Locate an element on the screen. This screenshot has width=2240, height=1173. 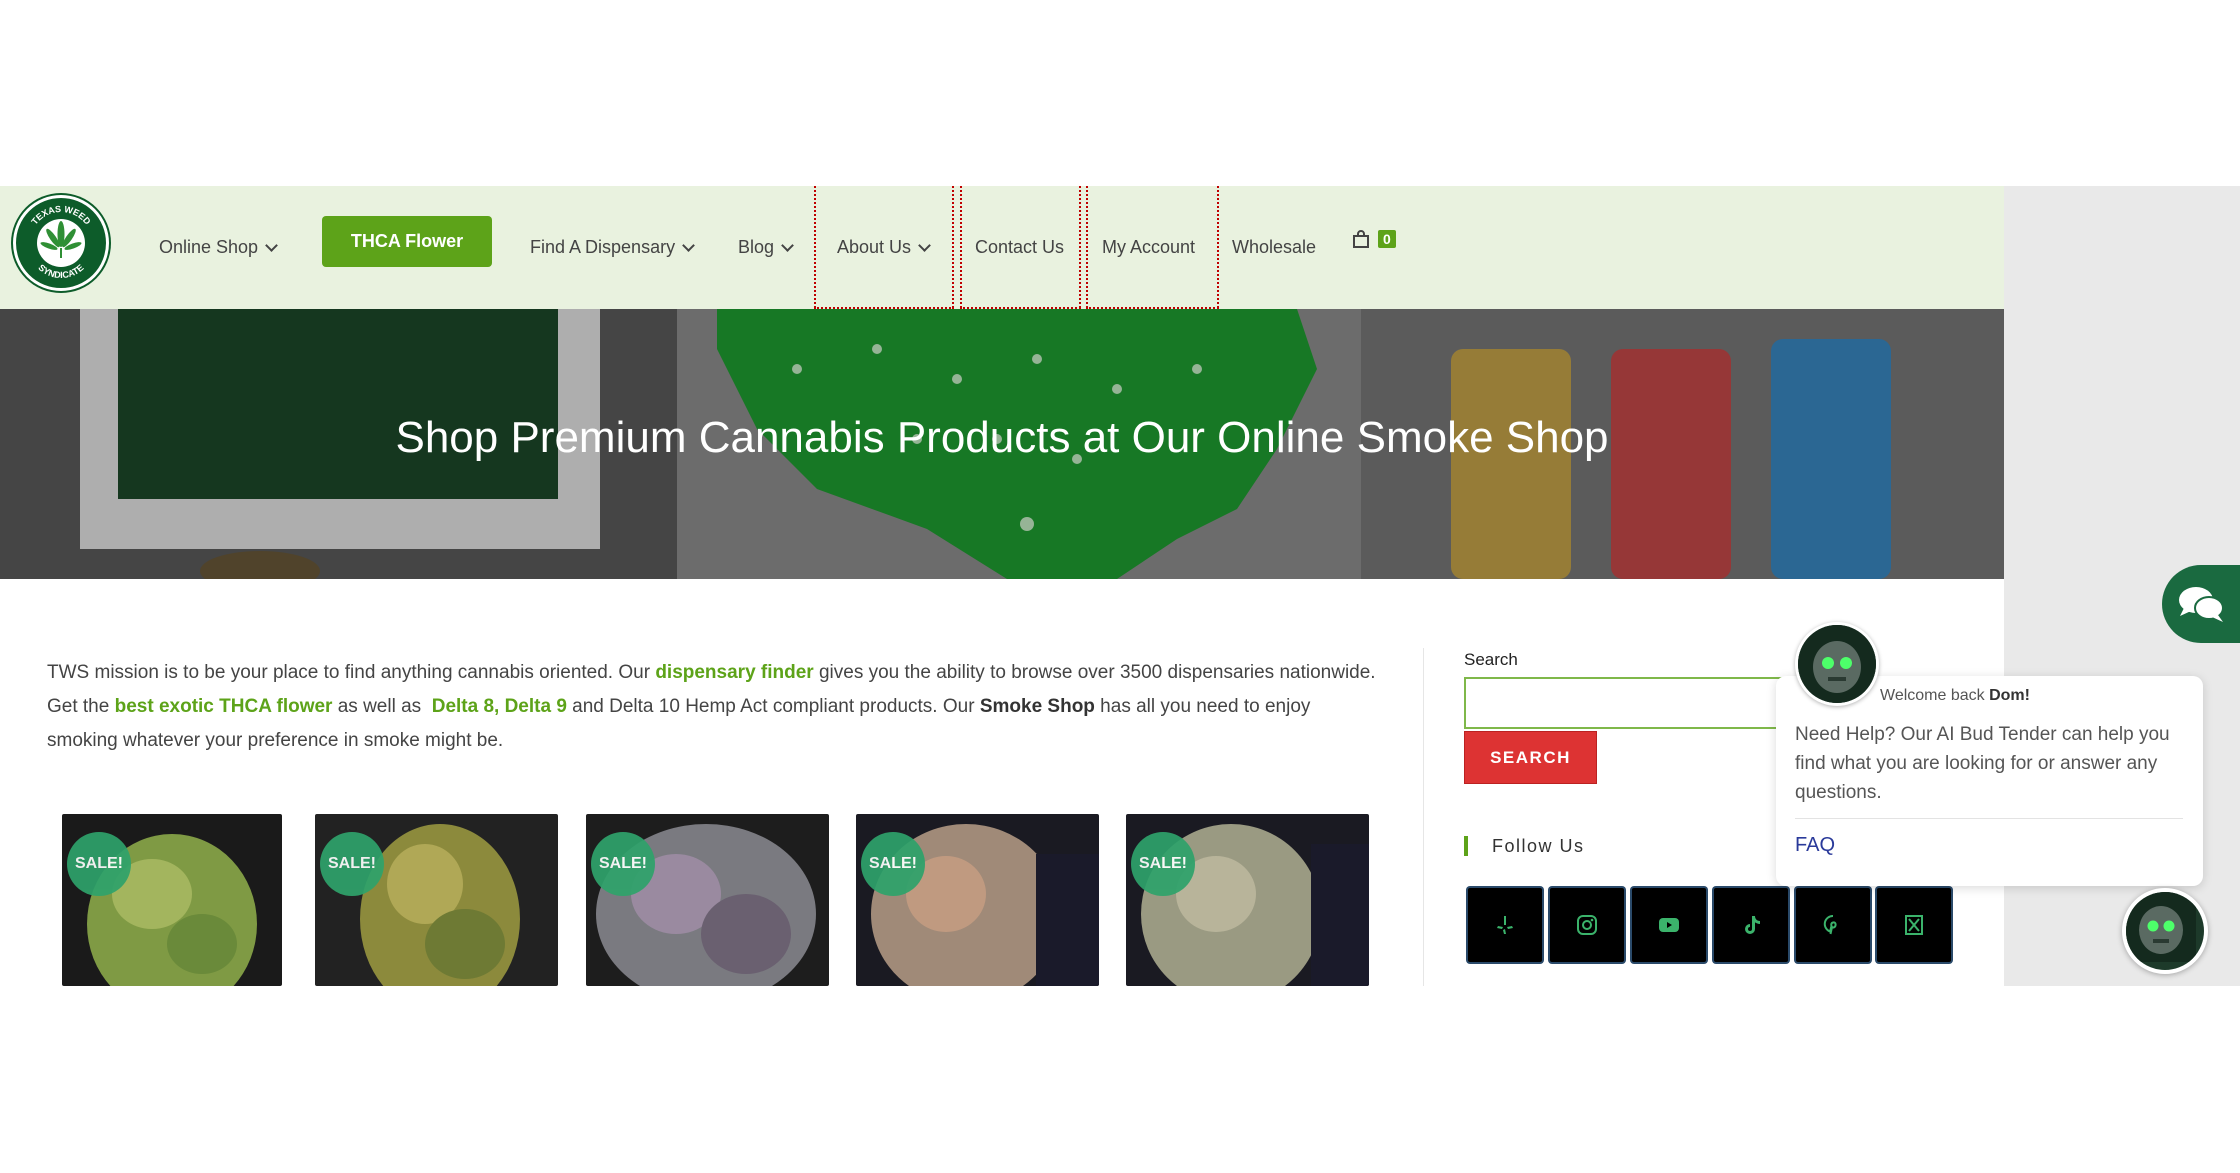
welcome-name: Dom! is located at coordinates (2009, 695).